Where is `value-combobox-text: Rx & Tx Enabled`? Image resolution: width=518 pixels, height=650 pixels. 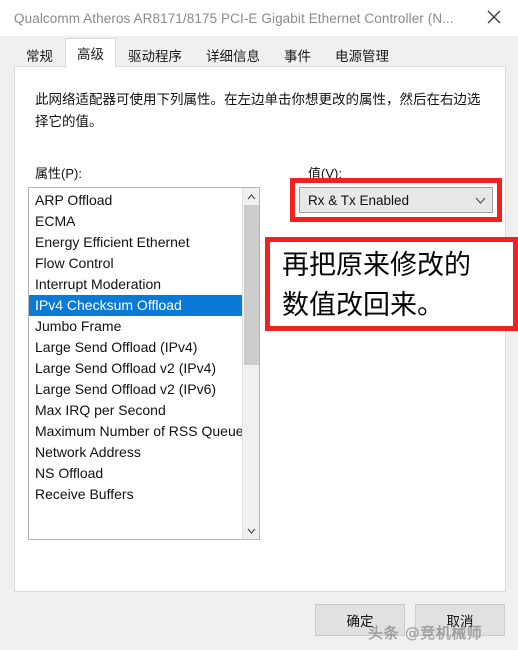 value-combobox-text: Rx & Tx Enabled is located at coordinates (359, 200).